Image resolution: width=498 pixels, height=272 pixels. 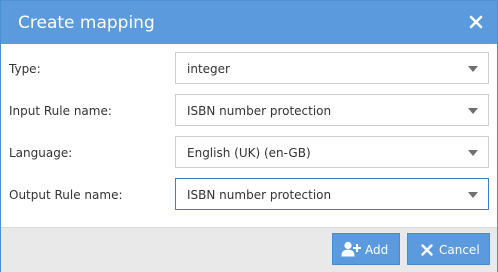 What do you see at coordinates (66, 195) in the screenshot?
I see `output-rule-label: Output Rule name:` at bounding box center [66, 195].